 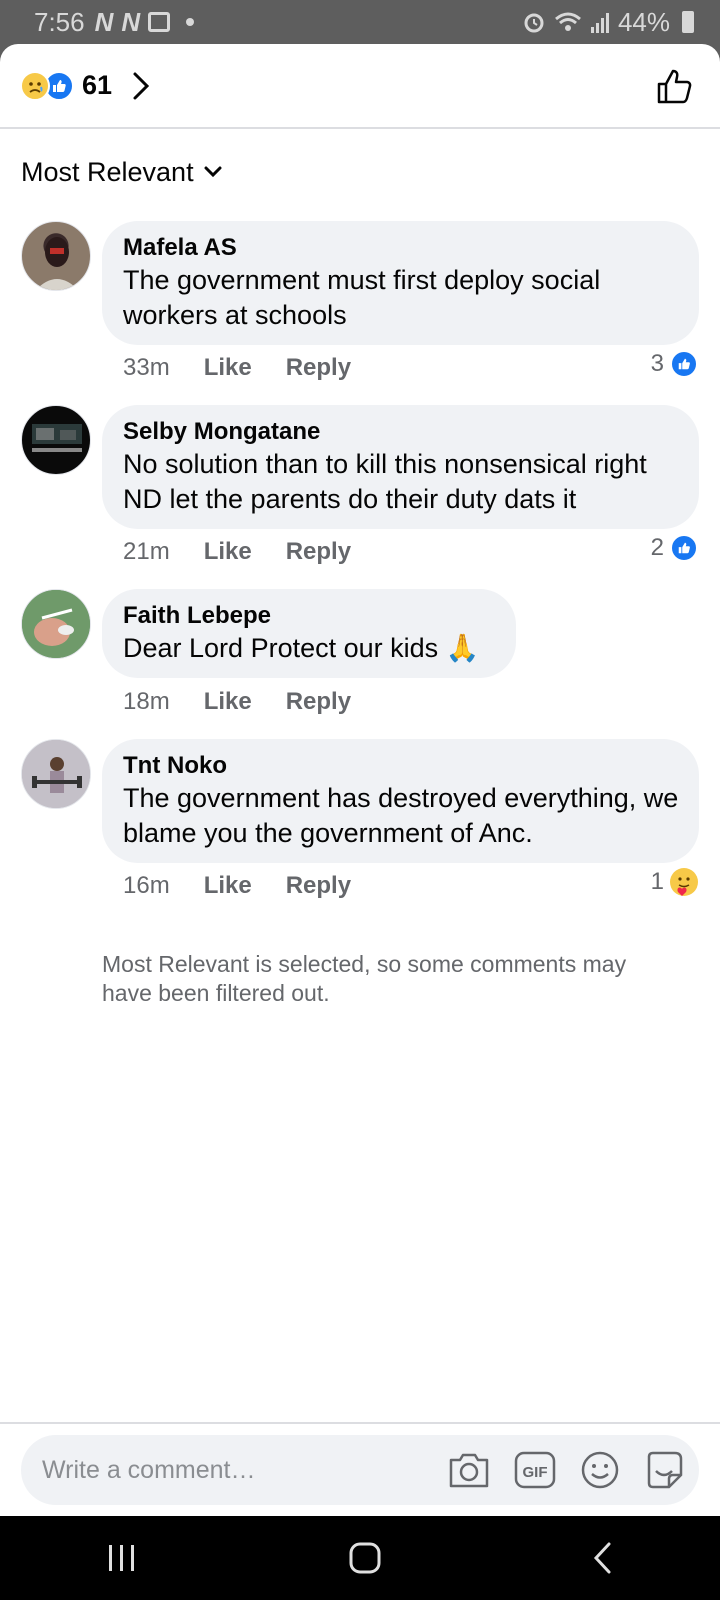 I want to click on gif-icon: GIF, so click(x=535, y=1470).